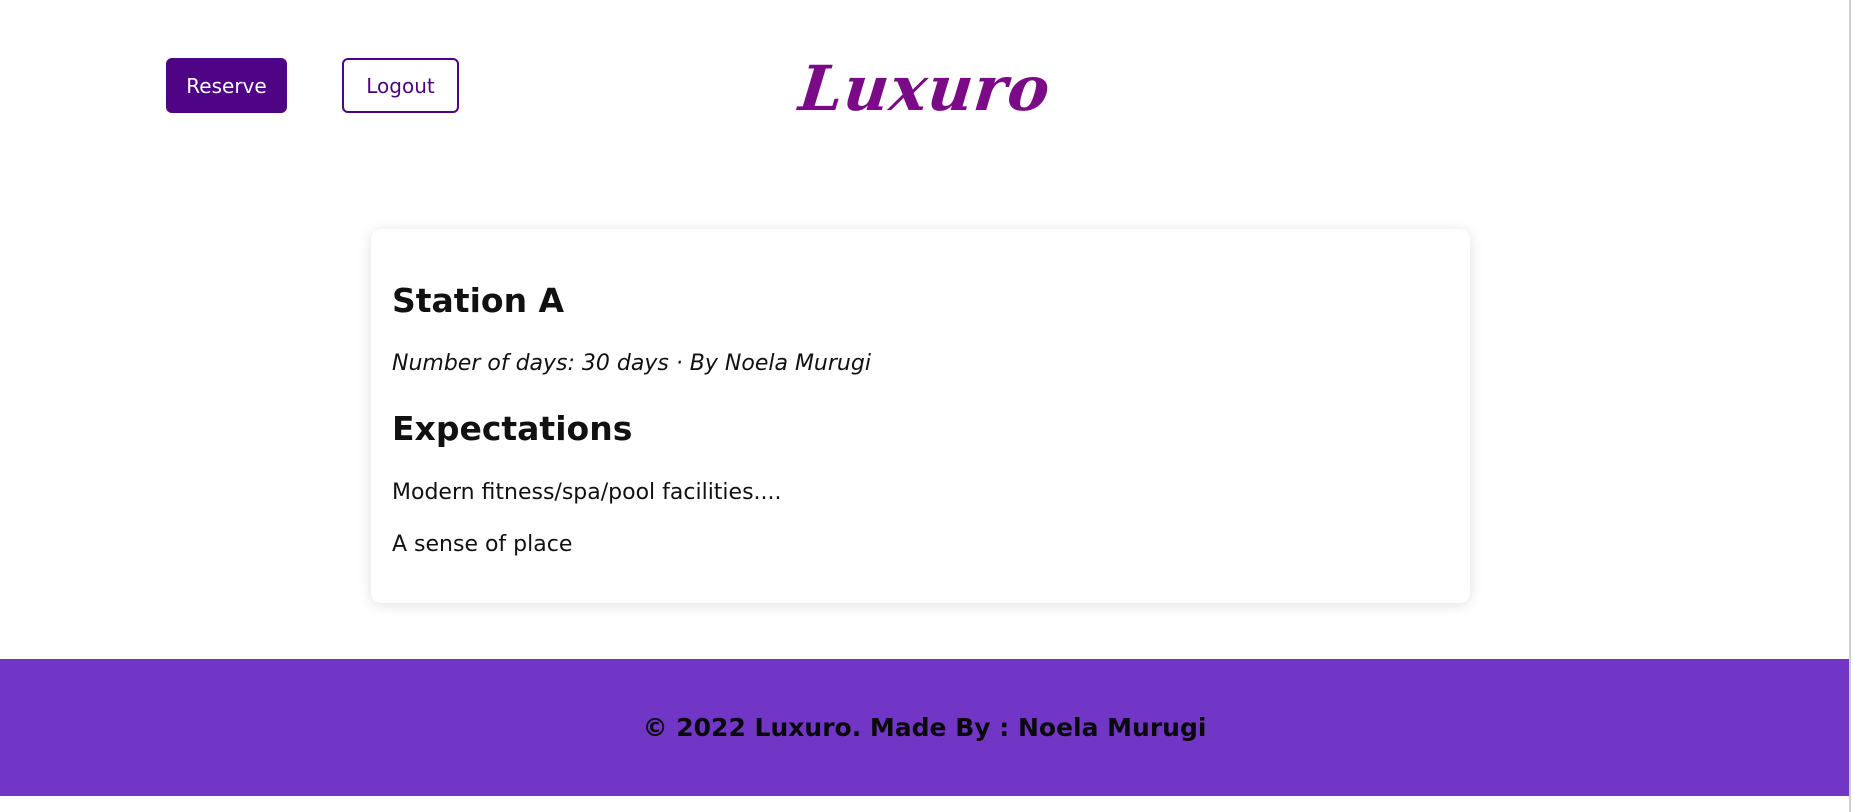 The image size is (1853, 812). I want to click on expectation-item: A sense of place, so click(482, 544).